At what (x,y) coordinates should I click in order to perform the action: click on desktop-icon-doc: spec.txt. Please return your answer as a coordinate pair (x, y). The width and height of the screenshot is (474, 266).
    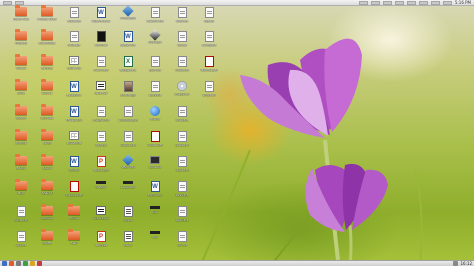
    Looking at the image, I should click on (182, 218).